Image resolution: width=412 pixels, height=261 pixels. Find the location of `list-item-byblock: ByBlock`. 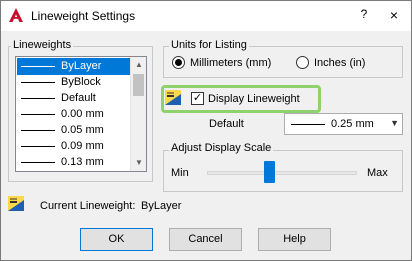

list-item-byblock: ByBlock is located at coordinates (74, 82).